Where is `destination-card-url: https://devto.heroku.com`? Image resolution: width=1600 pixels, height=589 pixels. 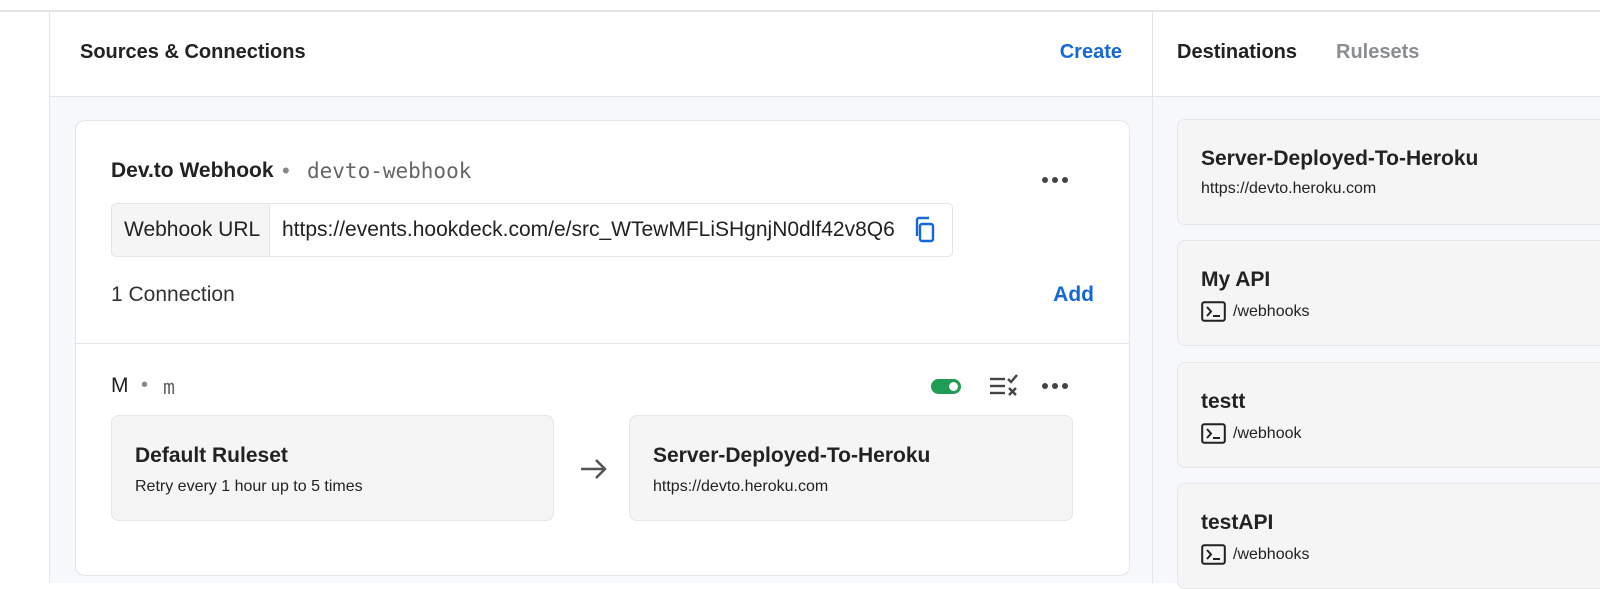
destination-card-url: https://devto.heroku.com is located at coordinates (1288, 189).